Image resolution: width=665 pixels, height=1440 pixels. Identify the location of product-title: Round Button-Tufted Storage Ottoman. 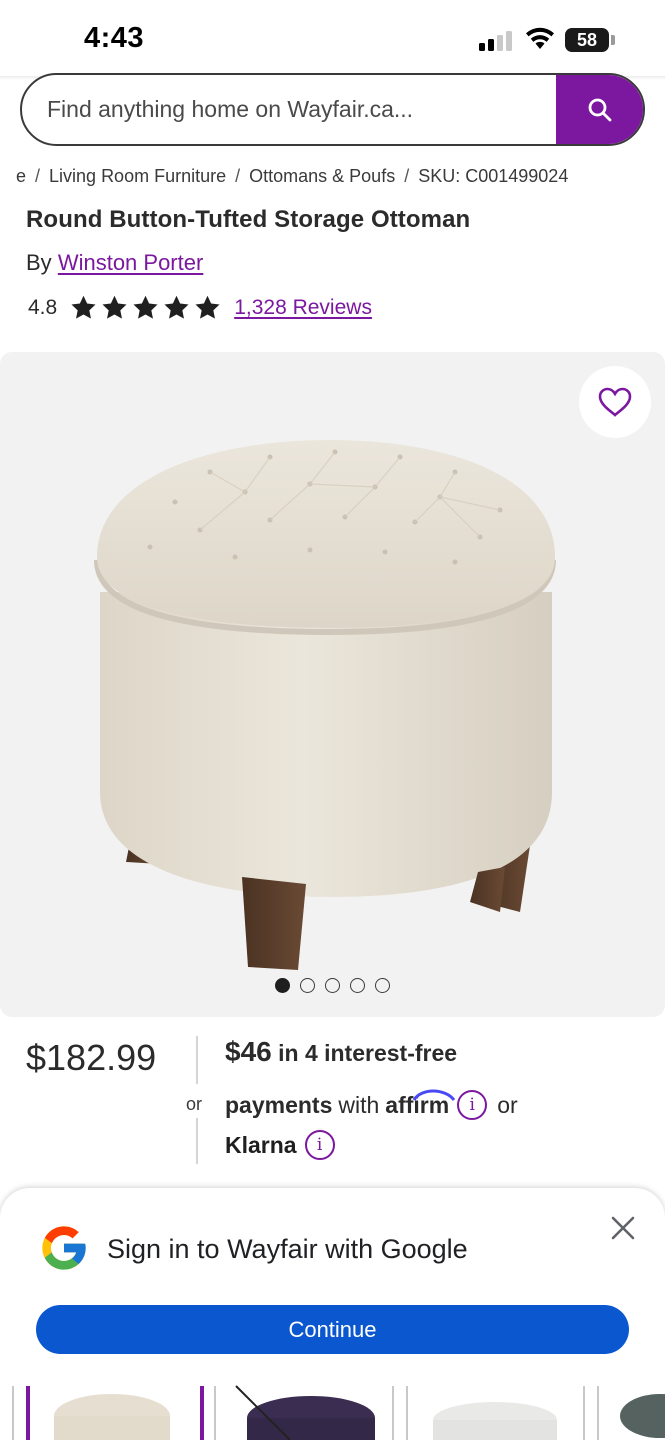
(248, 219).